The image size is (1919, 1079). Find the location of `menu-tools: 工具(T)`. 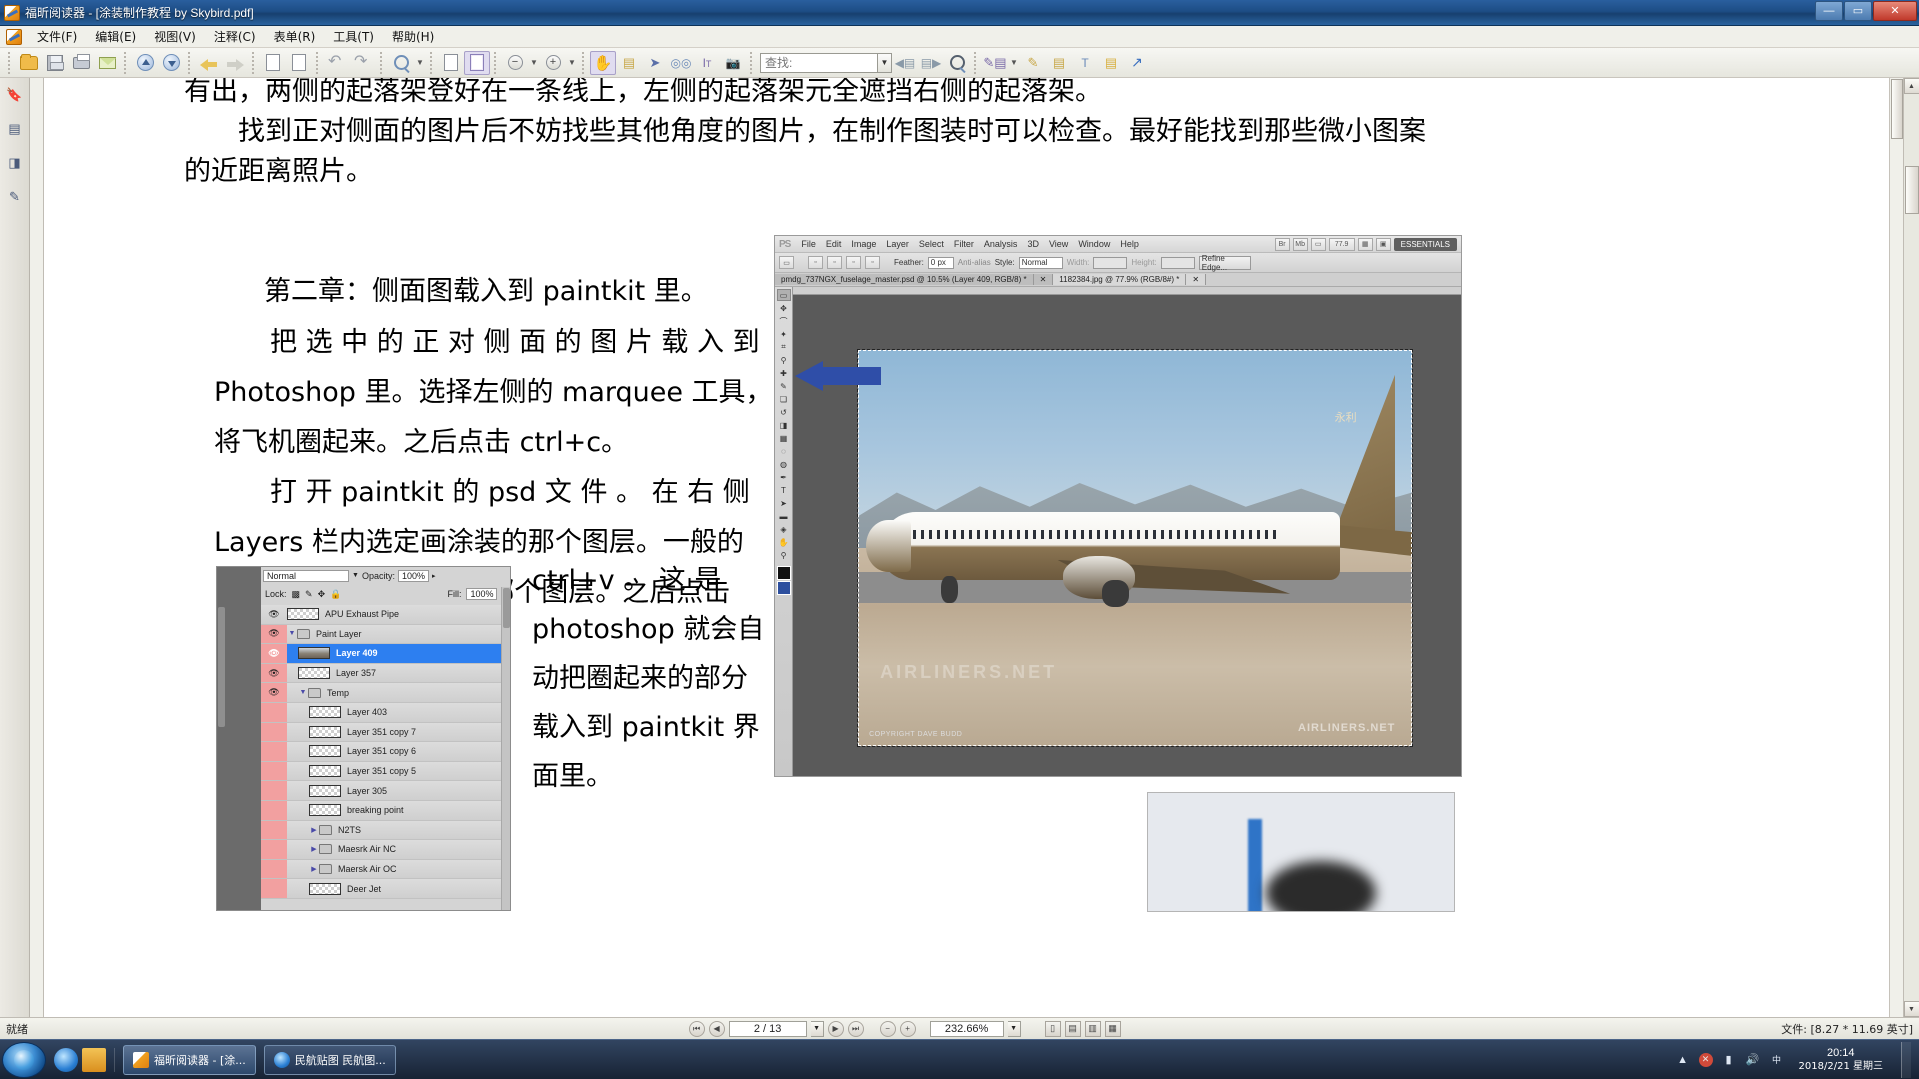

menu-tools: 工具(T) is located at coordinates (353, 36).